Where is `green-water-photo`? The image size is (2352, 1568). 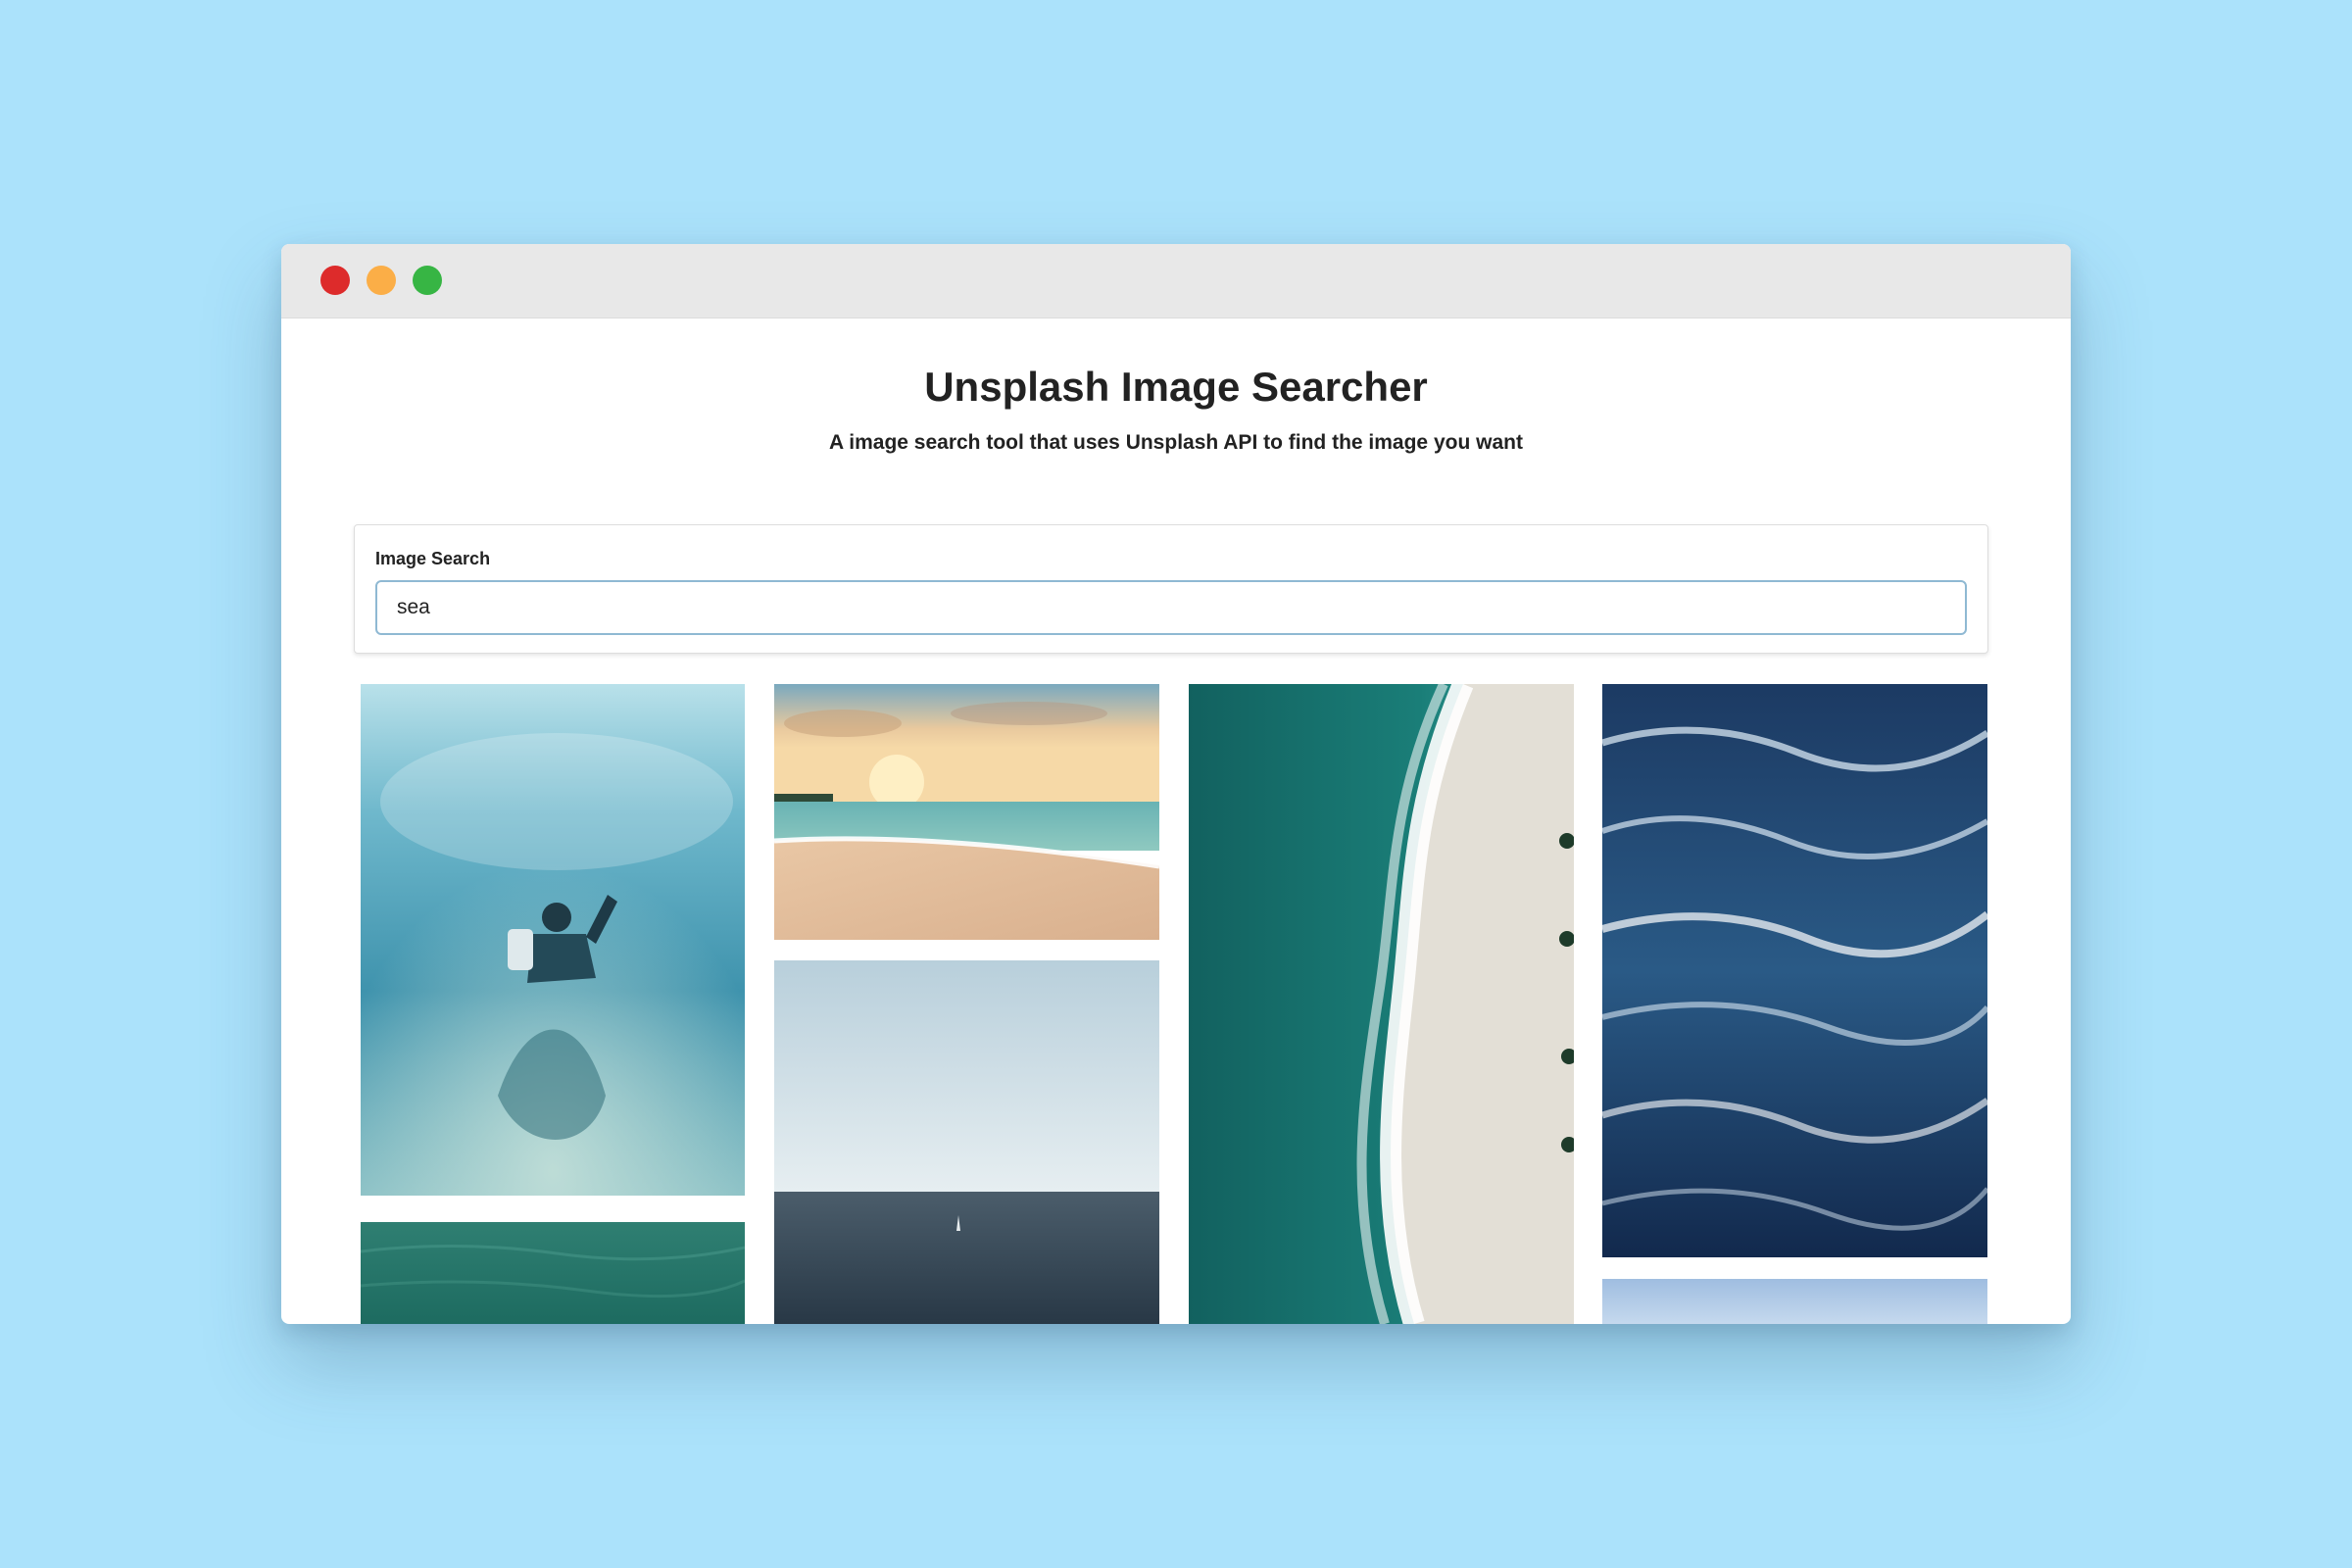
green-water-photo is located at coordinates (553, 1273).